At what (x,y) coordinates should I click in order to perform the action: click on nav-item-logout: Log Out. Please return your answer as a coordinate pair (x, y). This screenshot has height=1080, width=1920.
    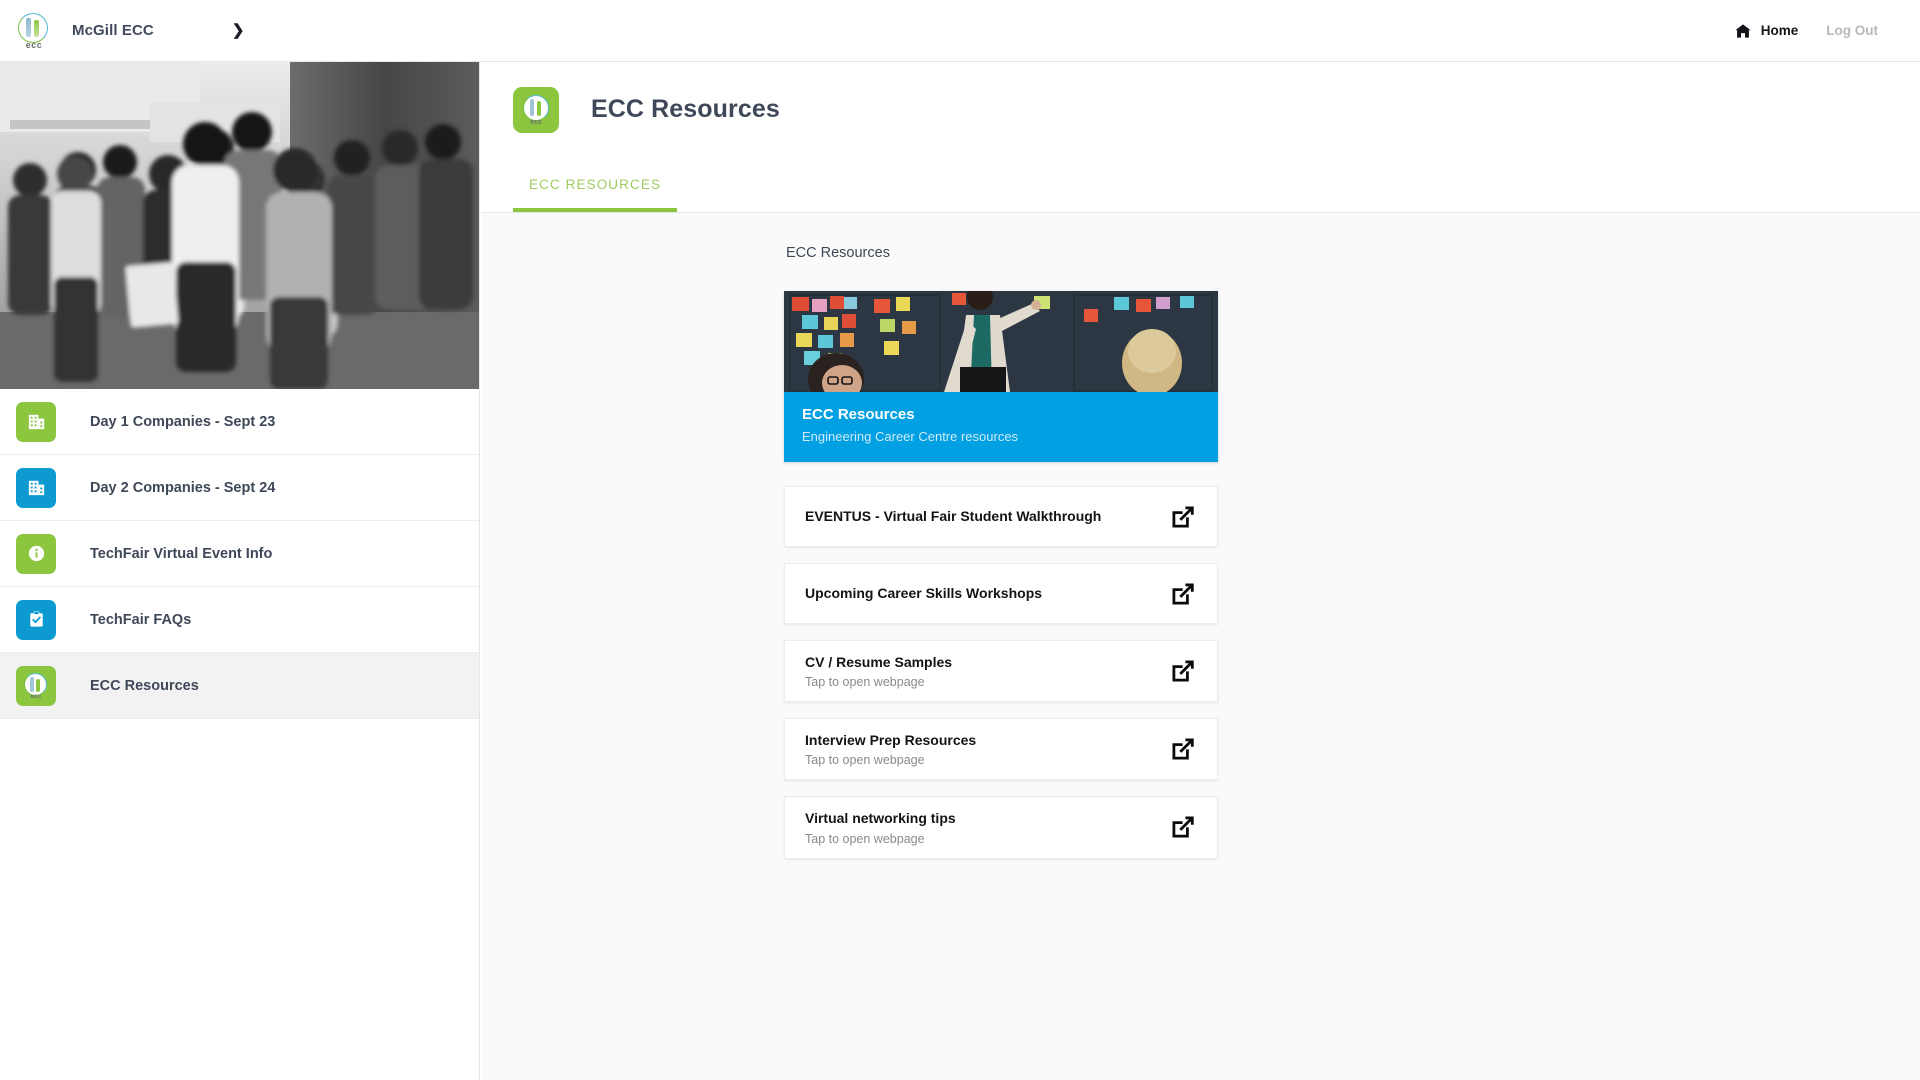
    Looking at the image, I should click on (1852, 31).